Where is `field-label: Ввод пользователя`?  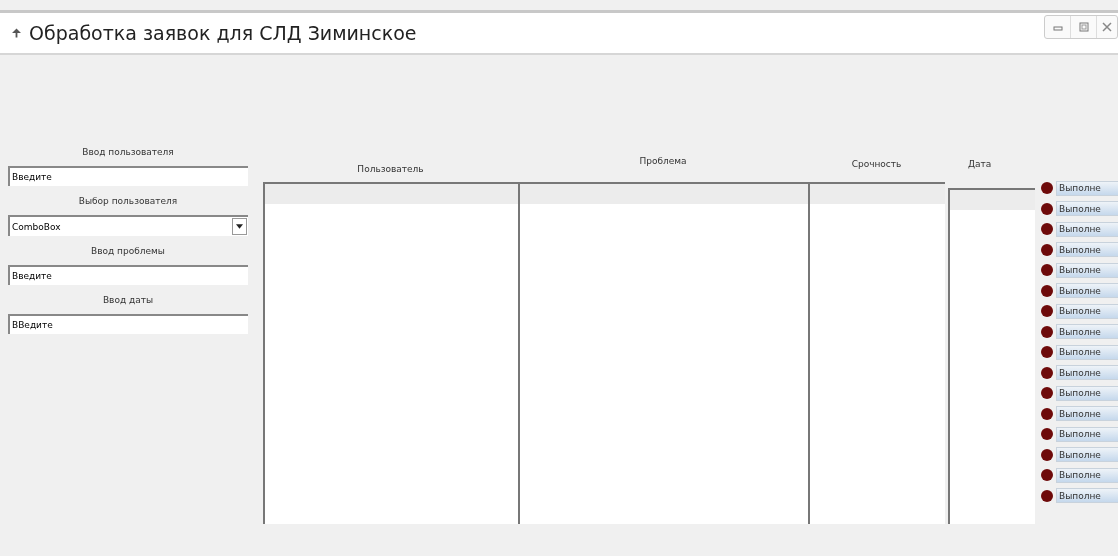
field-label: Ввод пользователя is located at coordinates (128, 153).